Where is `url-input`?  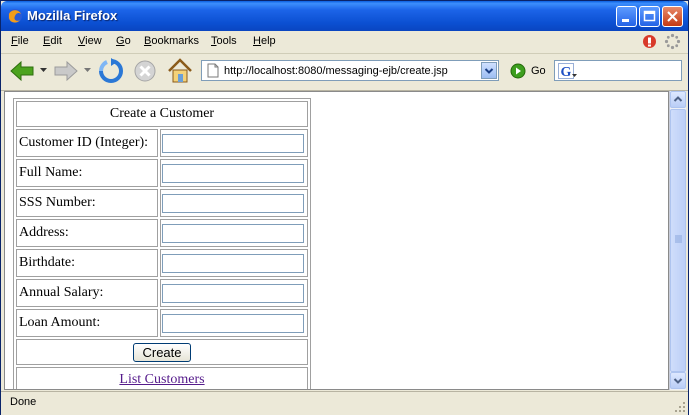
url-input is located at coordinates (350, 70).